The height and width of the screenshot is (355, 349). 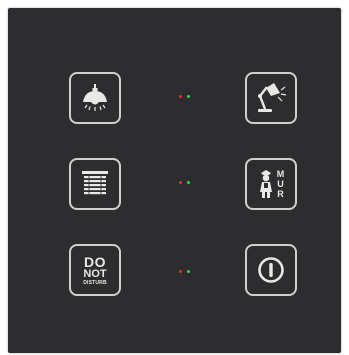 What do you see at coordinates (95, 261) in the screenshot?
I see `dnd-line-do: DO` at bounding box center [95, 261].